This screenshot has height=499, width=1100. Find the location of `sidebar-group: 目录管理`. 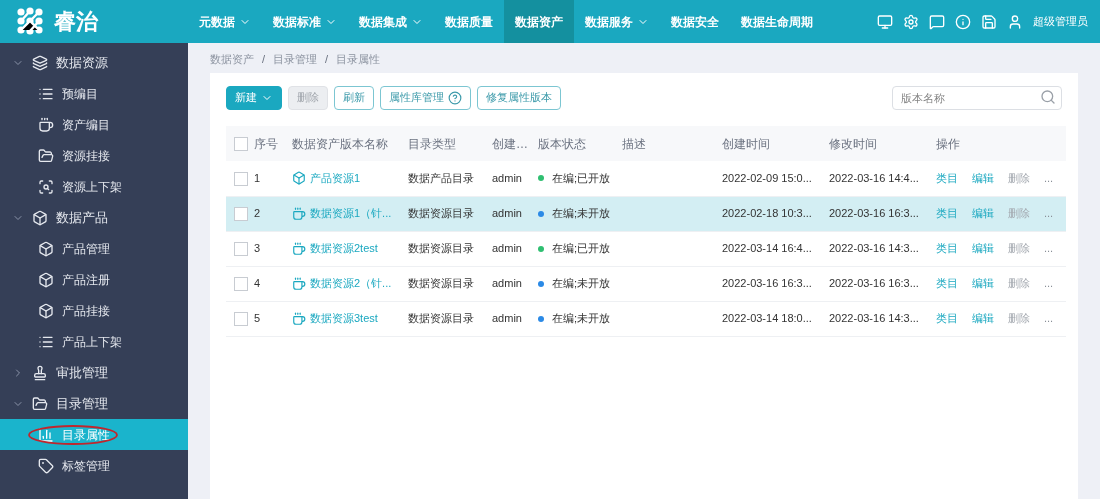

sidebar-group: 目录管理 is located at coordinates (94, 403).